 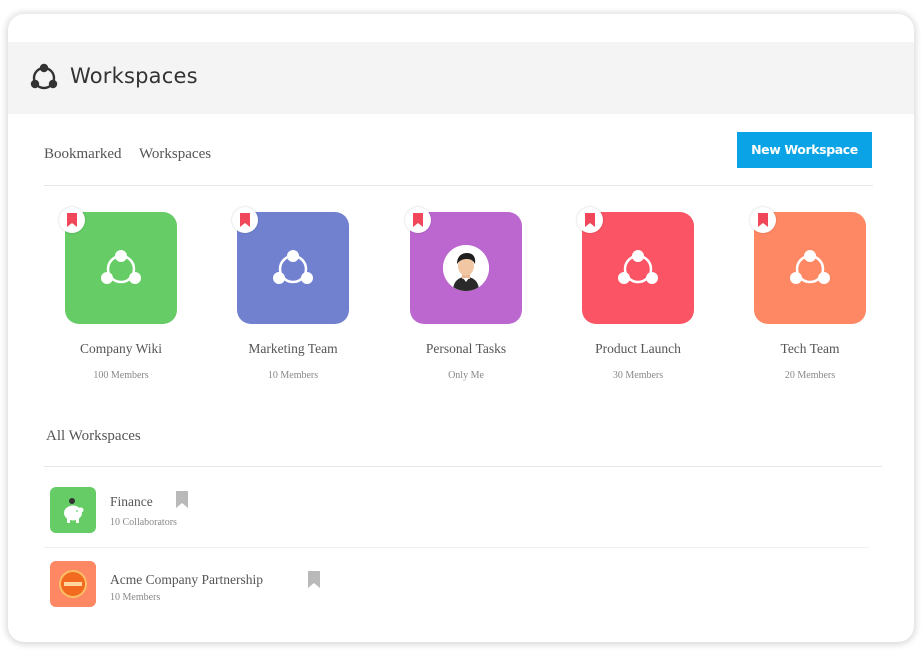 I want to click on avatar, so click(x=466, y=268).